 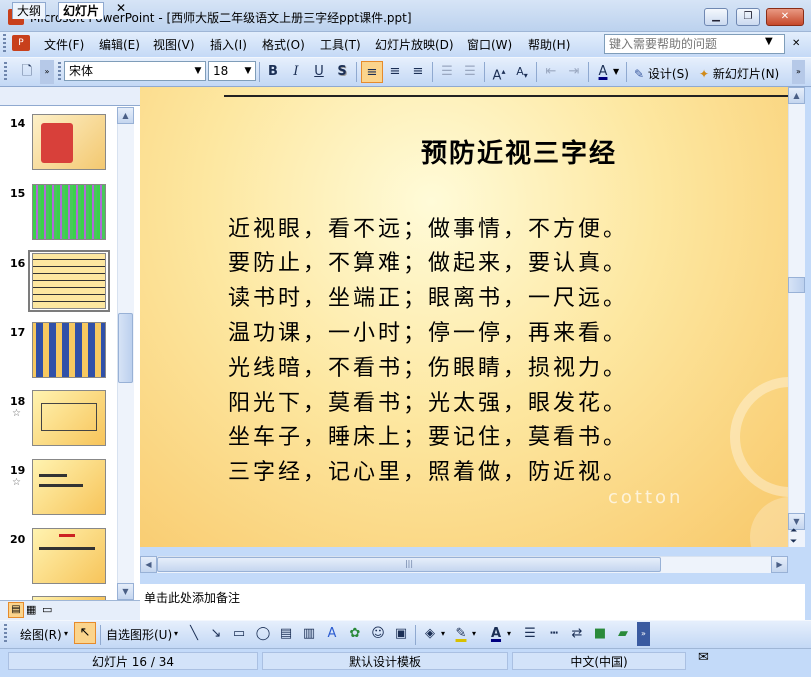 I want to click on italic-button: I, so click(x=296, y=72).